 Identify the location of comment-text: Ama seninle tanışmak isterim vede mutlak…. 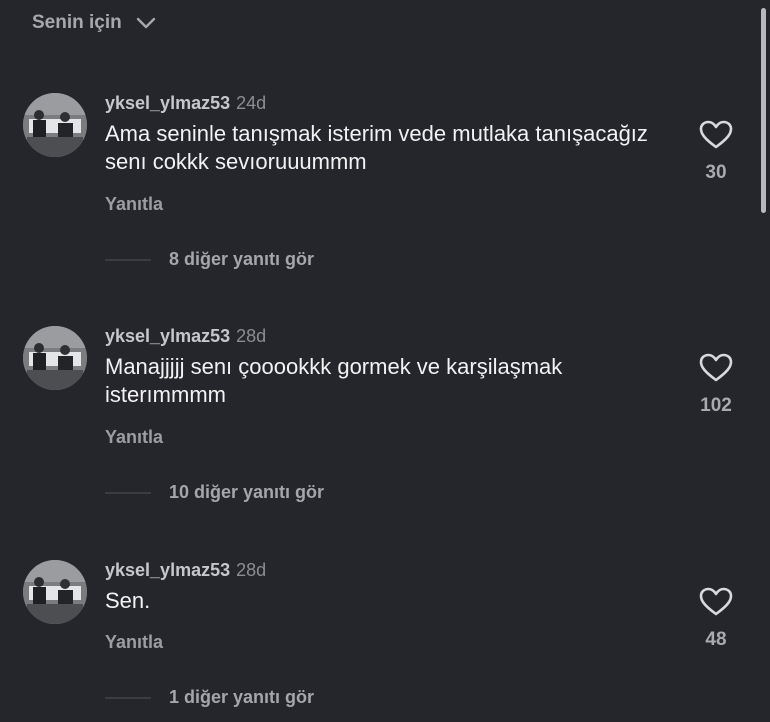
(376, 147).